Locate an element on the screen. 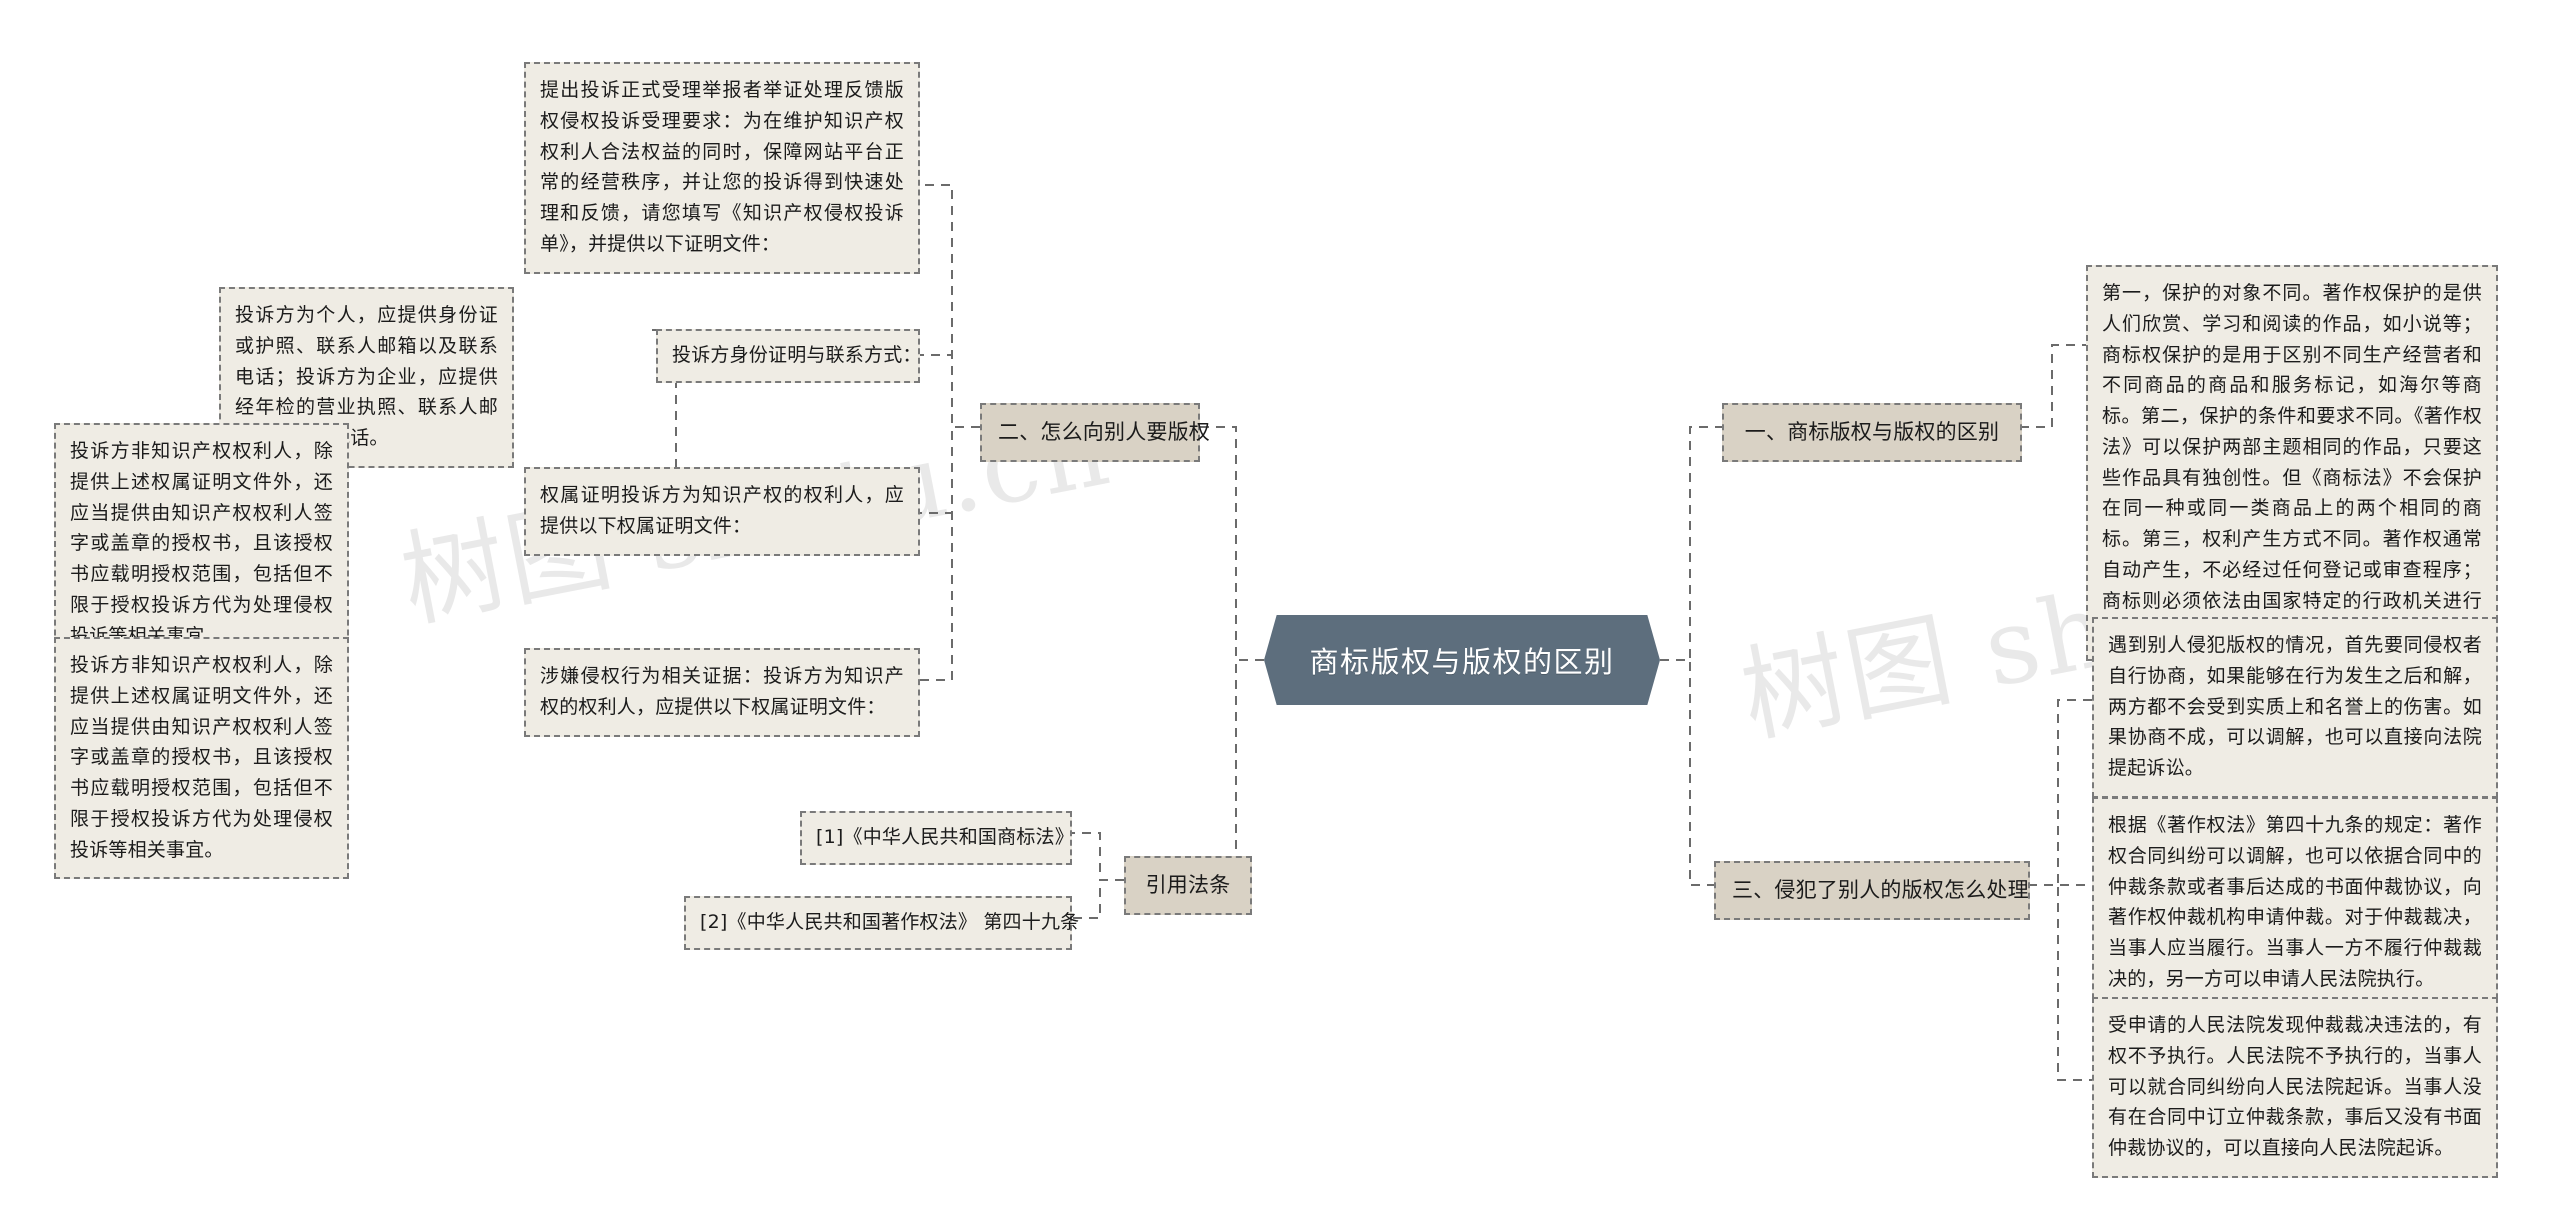 The width and height of the screenshot is (2560, 1219). root-node: 商标版权与版权的区别 is located at coordinates (1462, 660).